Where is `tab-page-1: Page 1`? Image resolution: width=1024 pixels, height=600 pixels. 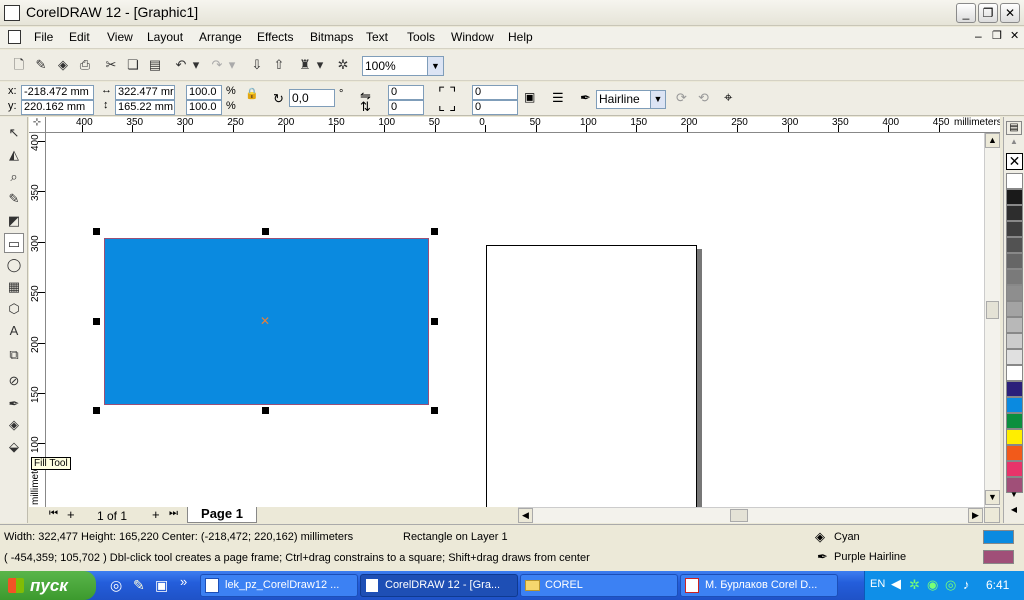
tab-page-1: Page 1 is located at coordinates (222, 515).